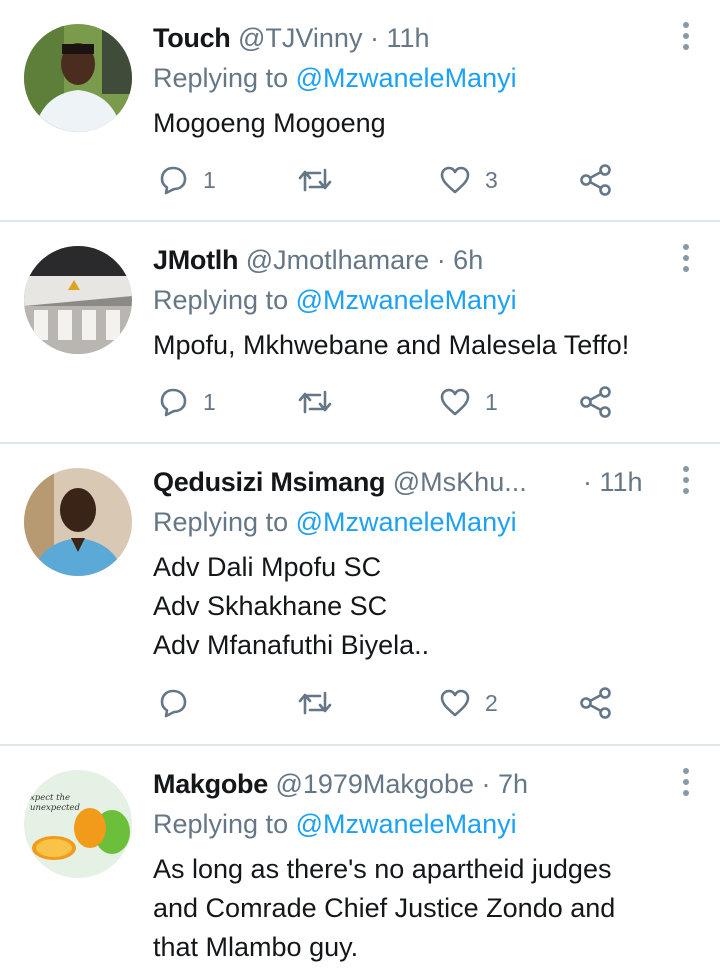  What do you see at coordinates (337, 260) in the screenshot?
I see `author-handle: @Jmotlhamare` at bounding box center [337, 260].